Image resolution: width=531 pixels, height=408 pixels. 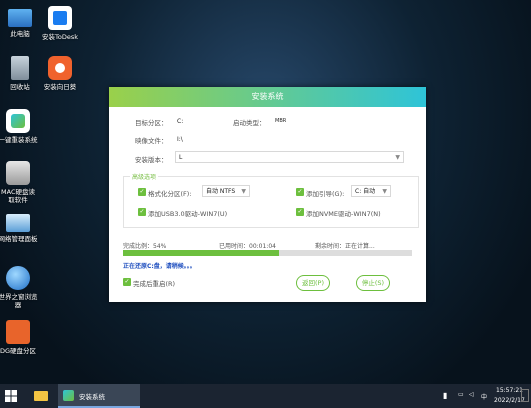 I want to click on notification-icon, so click(x=525, y=395).